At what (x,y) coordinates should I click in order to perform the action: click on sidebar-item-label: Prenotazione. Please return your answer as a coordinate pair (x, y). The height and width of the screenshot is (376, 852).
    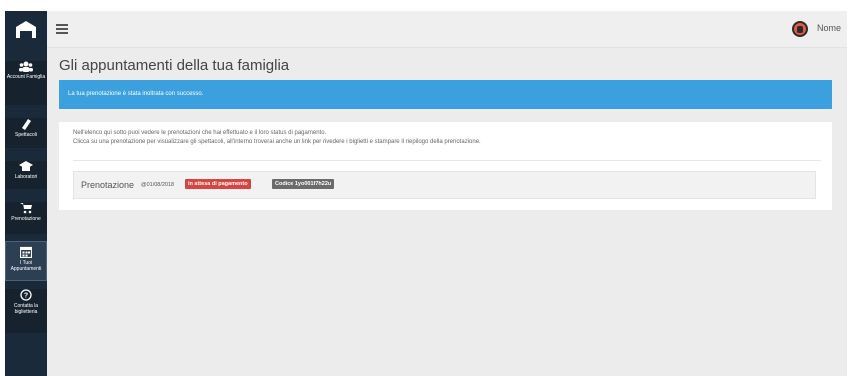
    Looking at the image, I should click on (26, 219).